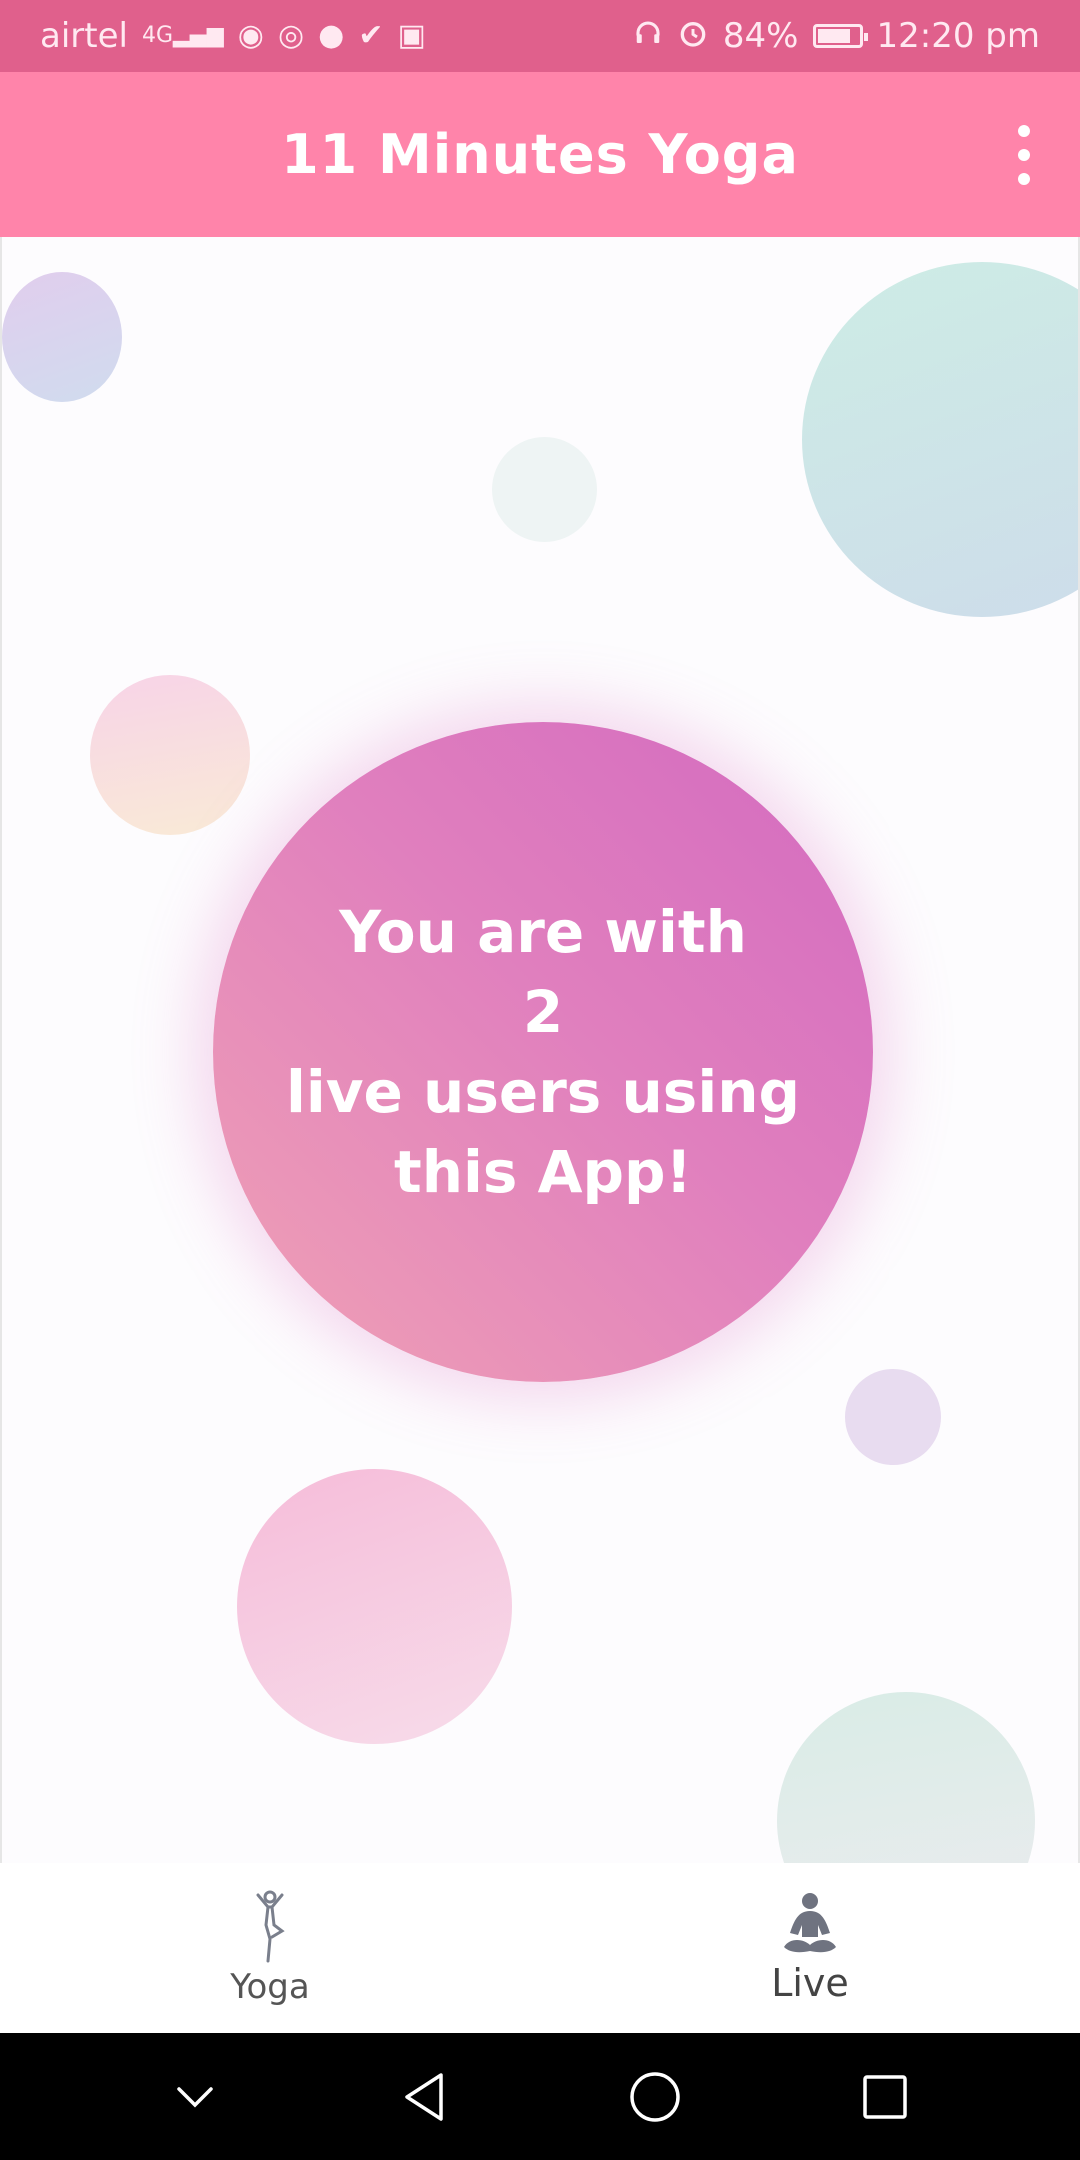  I want to click on live-text-line3: live users using, so click(543, 1092).